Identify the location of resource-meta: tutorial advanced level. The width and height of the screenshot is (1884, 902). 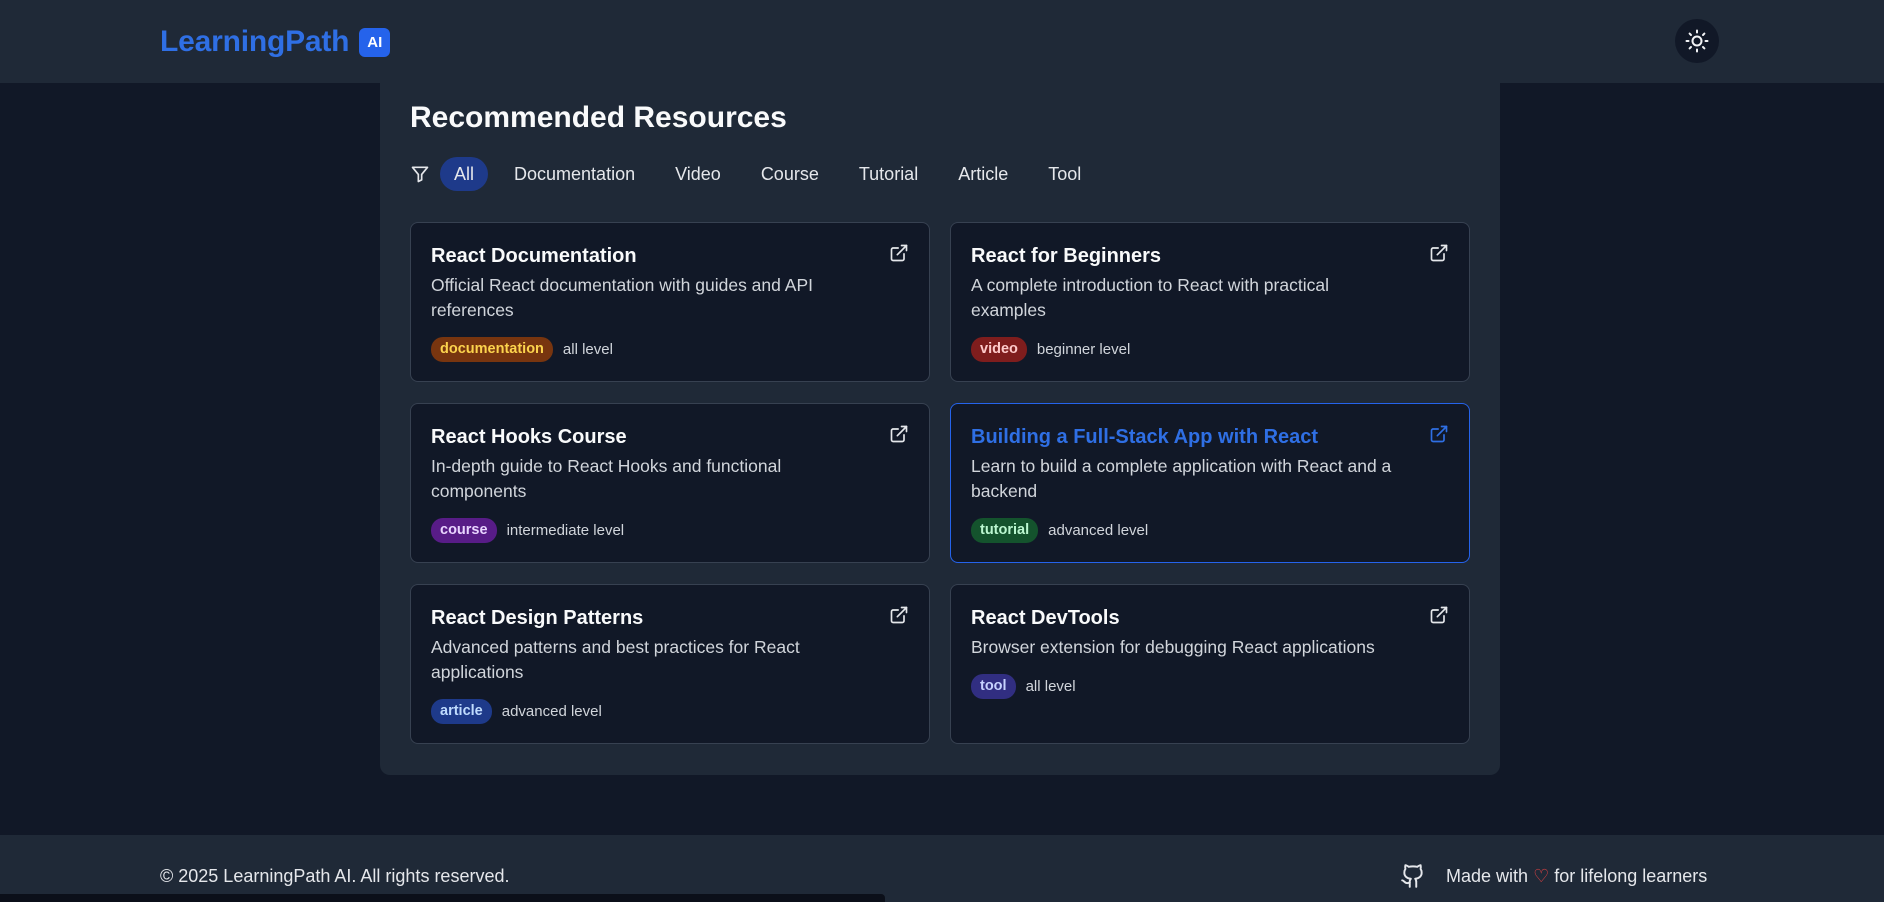
(1059, 530).